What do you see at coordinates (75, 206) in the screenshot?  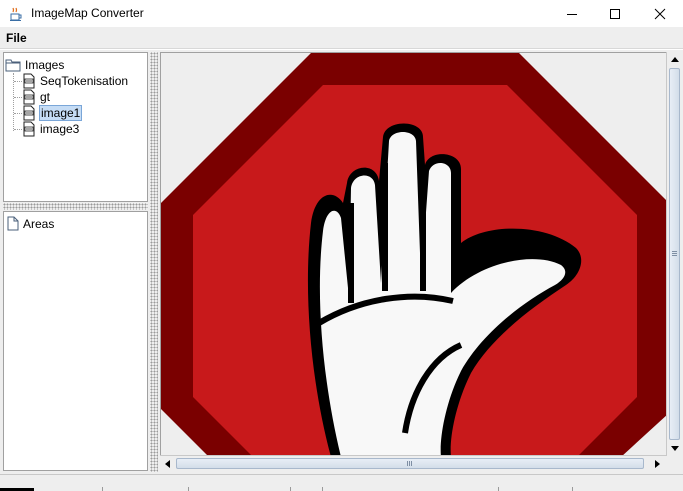 I see `split-pane-divider-horizontal` at bounding box center [75, 206].